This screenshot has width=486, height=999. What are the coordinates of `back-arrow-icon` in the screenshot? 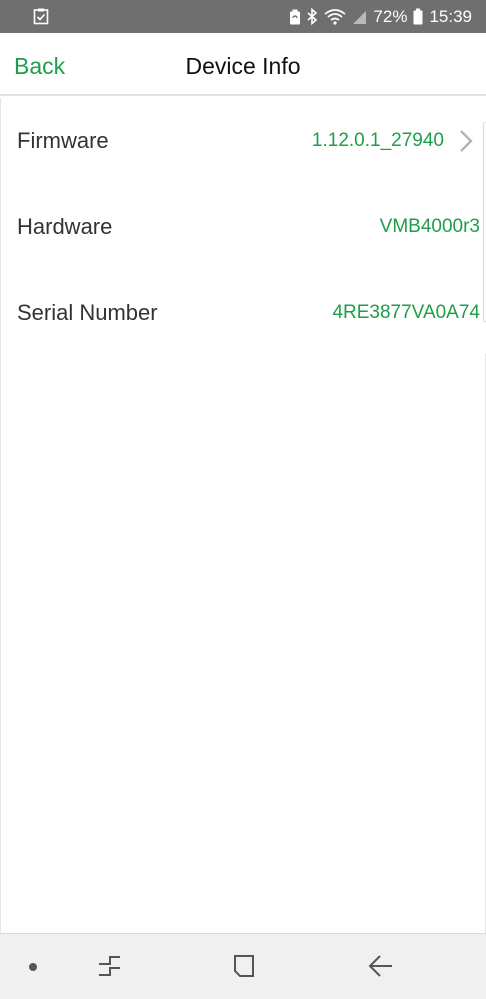 It's located at (381, 966).